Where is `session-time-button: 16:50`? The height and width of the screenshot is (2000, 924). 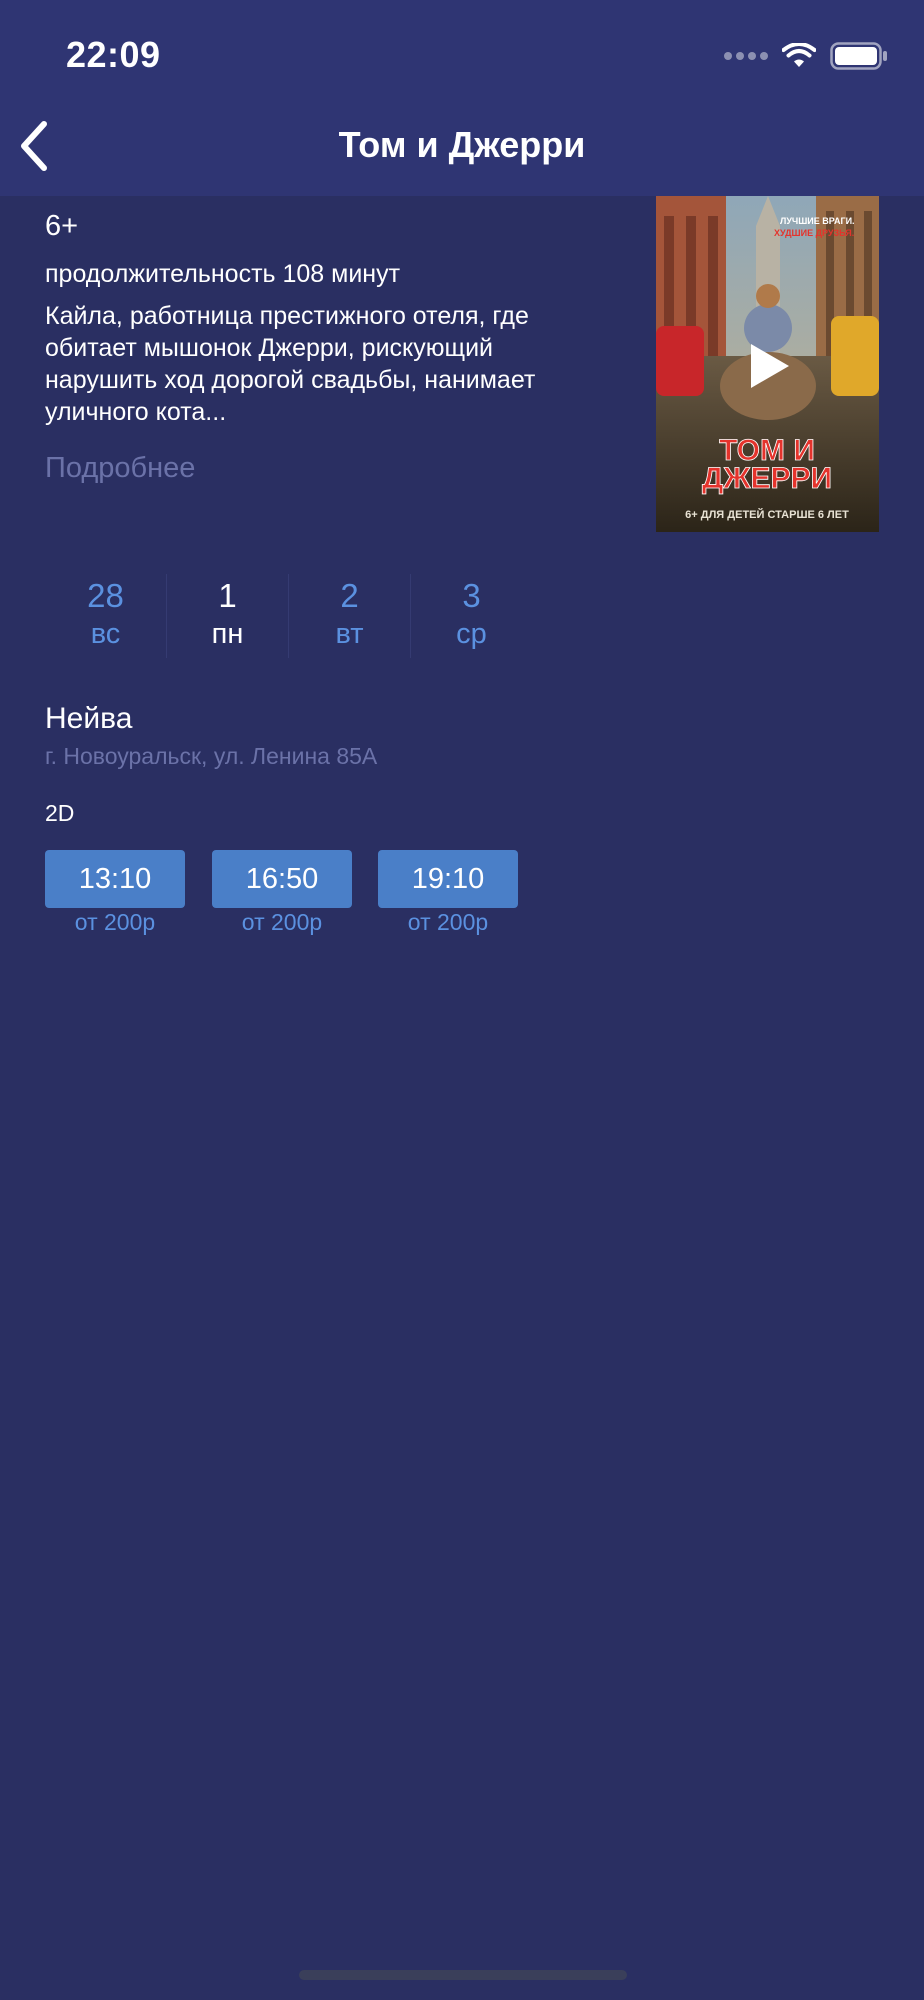 session-time-button: 16:50 is located at coordinates (282, 879).